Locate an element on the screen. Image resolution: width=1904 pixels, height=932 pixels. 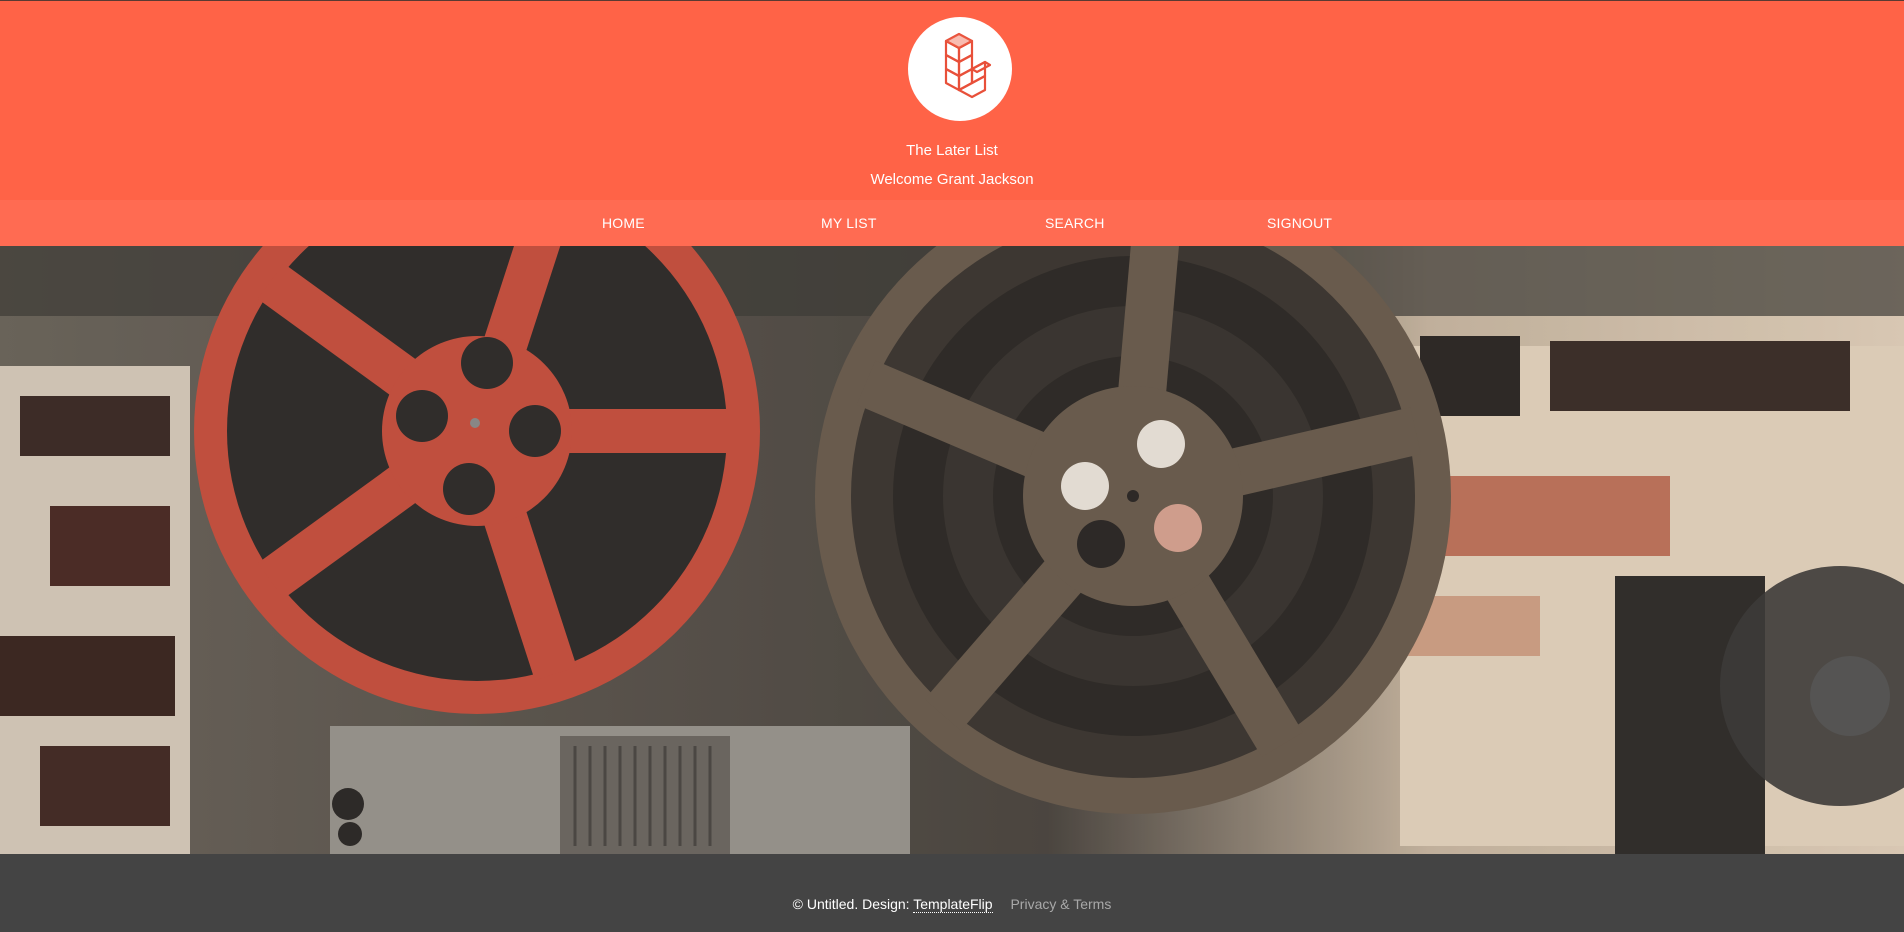
site-logo is located at coordinates (960, 69).